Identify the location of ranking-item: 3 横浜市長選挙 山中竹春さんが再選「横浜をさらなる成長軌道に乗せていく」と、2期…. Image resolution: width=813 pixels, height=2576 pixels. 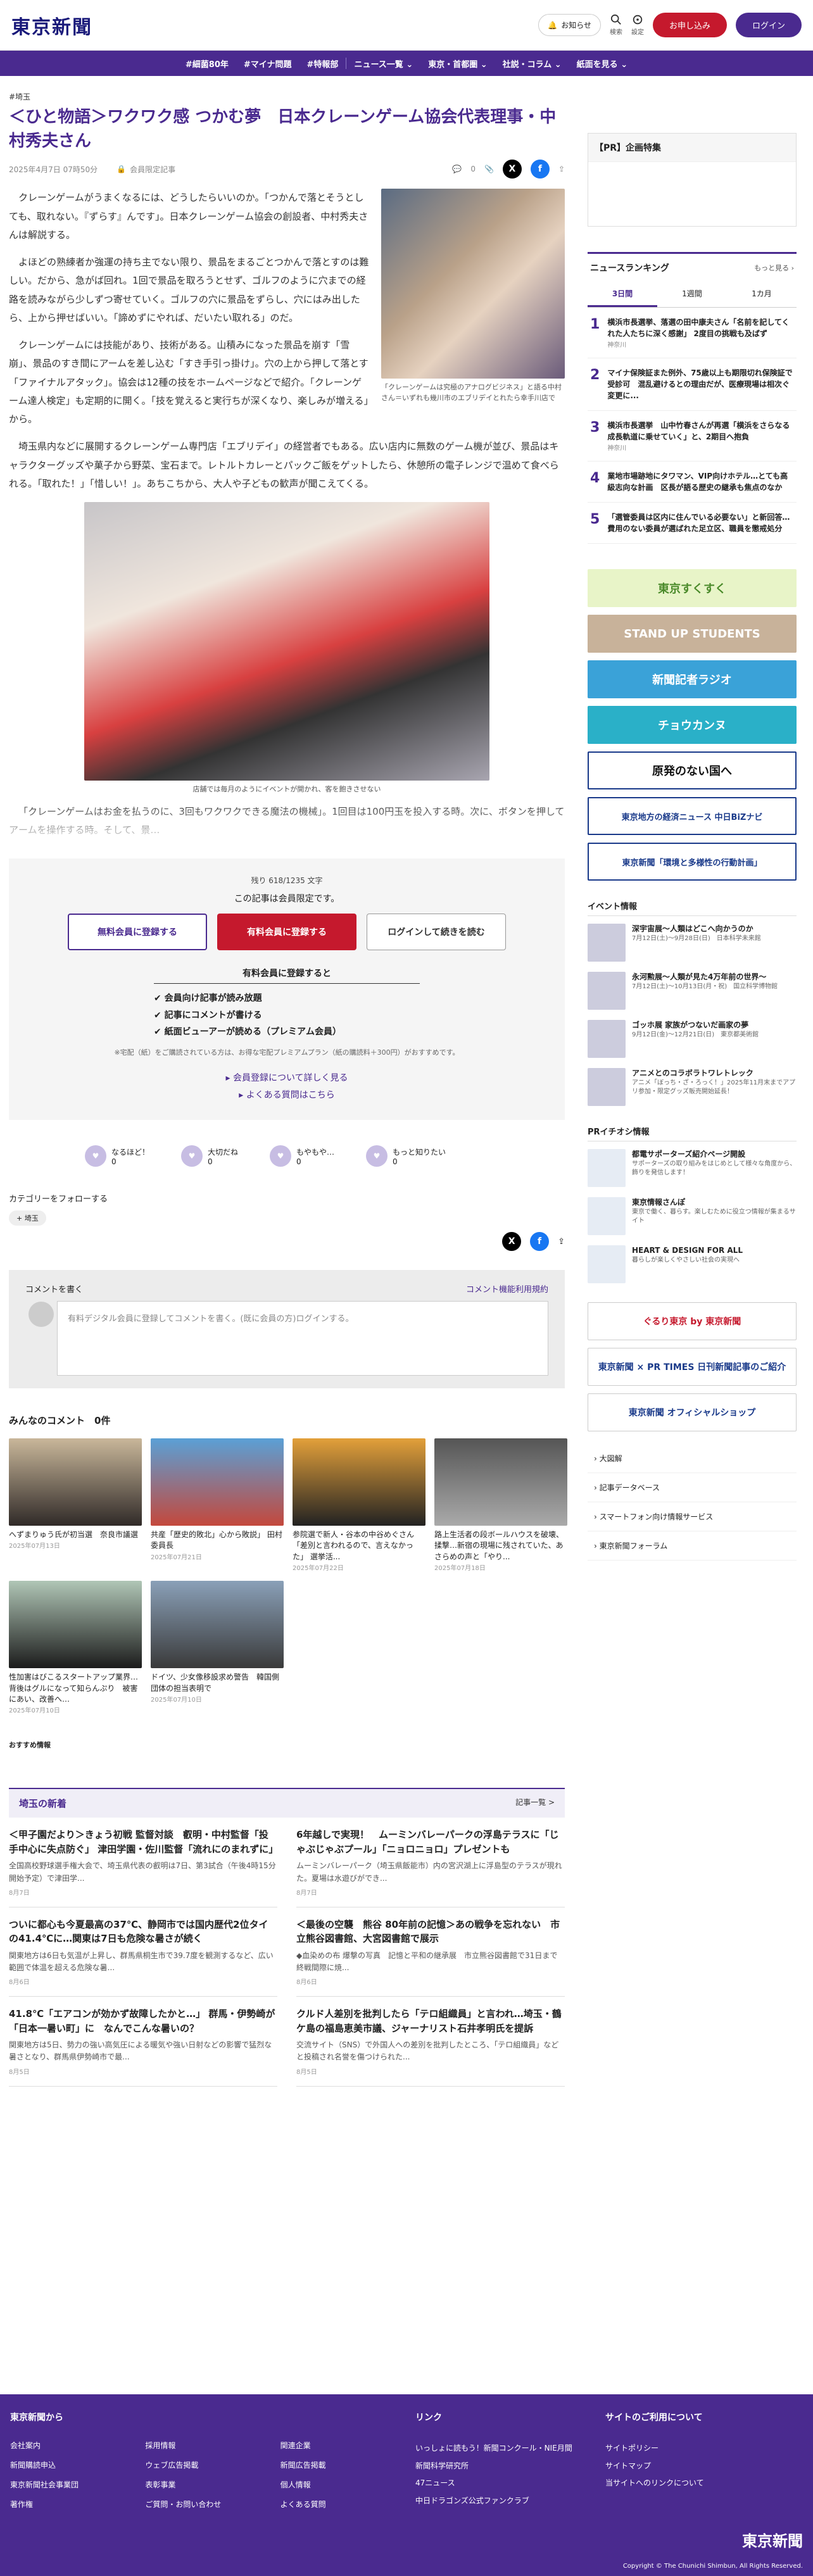
(693, 436).